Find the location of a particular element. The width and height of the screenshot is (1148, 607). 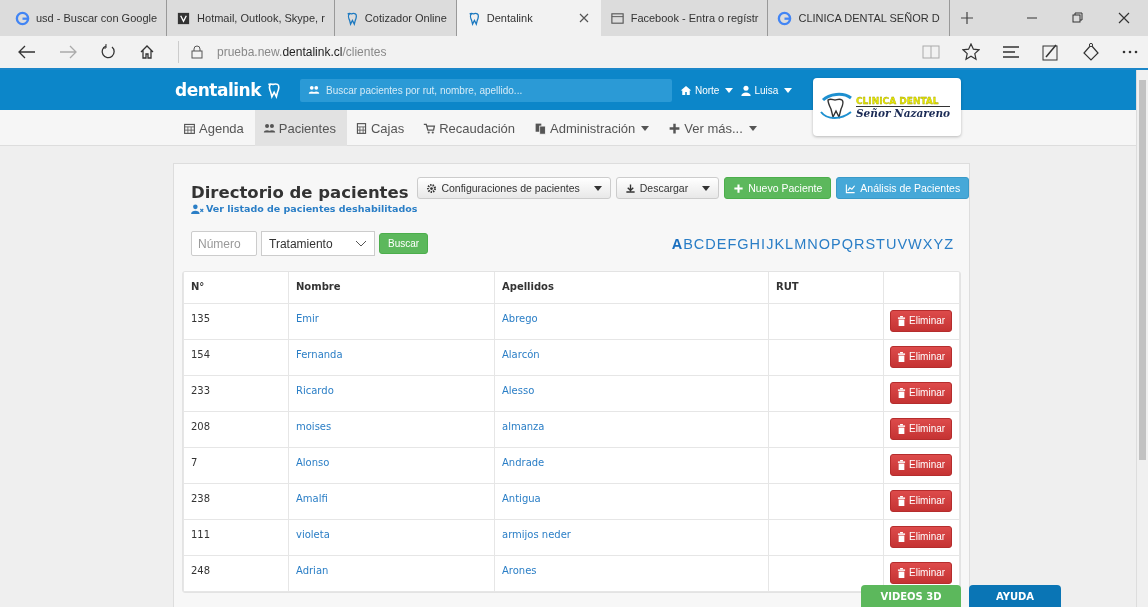

table-cell: 208 is located at coordinates (236, 429).